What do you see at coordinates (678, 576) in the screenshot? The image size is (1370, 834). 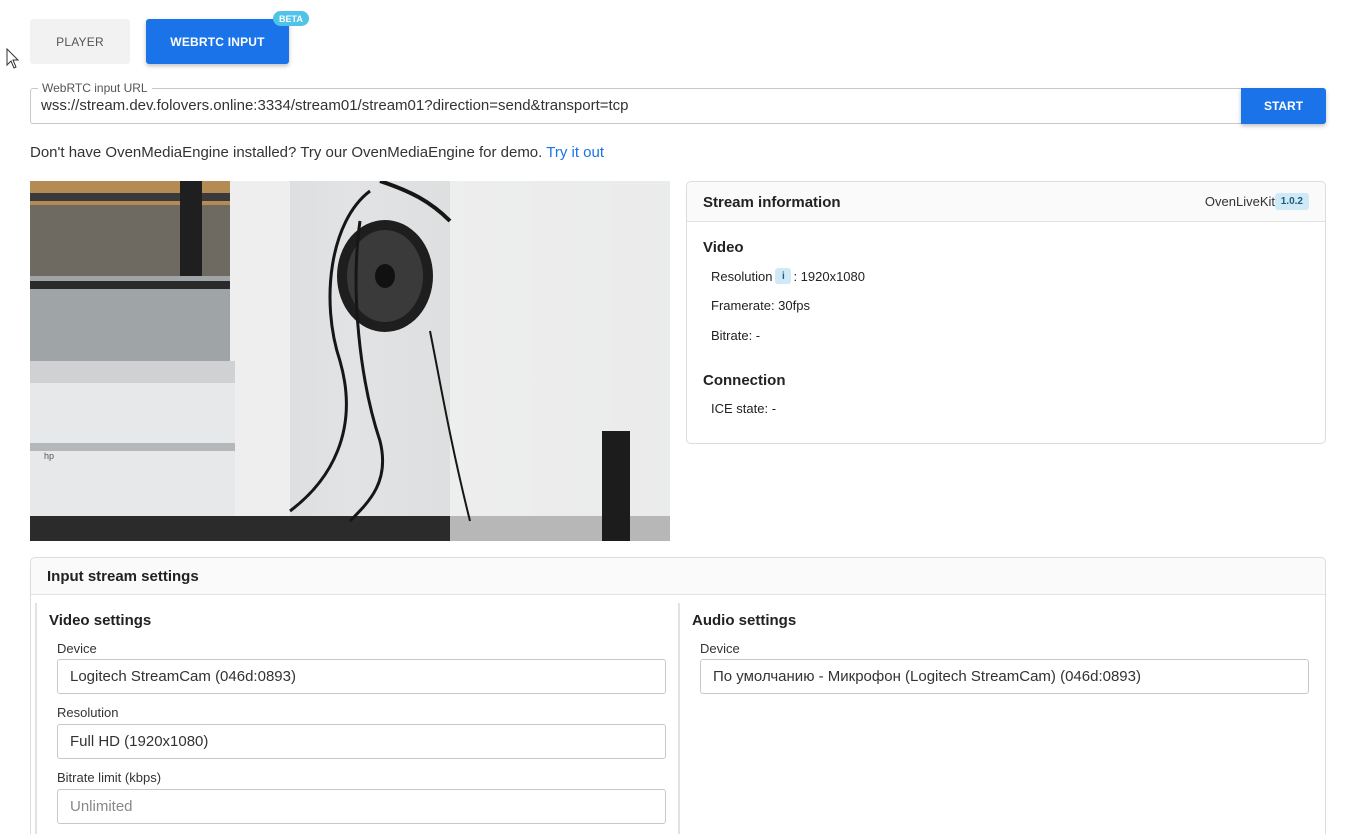 I see `input-stream-settings-header: Input stream settings` at bounding box center [678, 576].